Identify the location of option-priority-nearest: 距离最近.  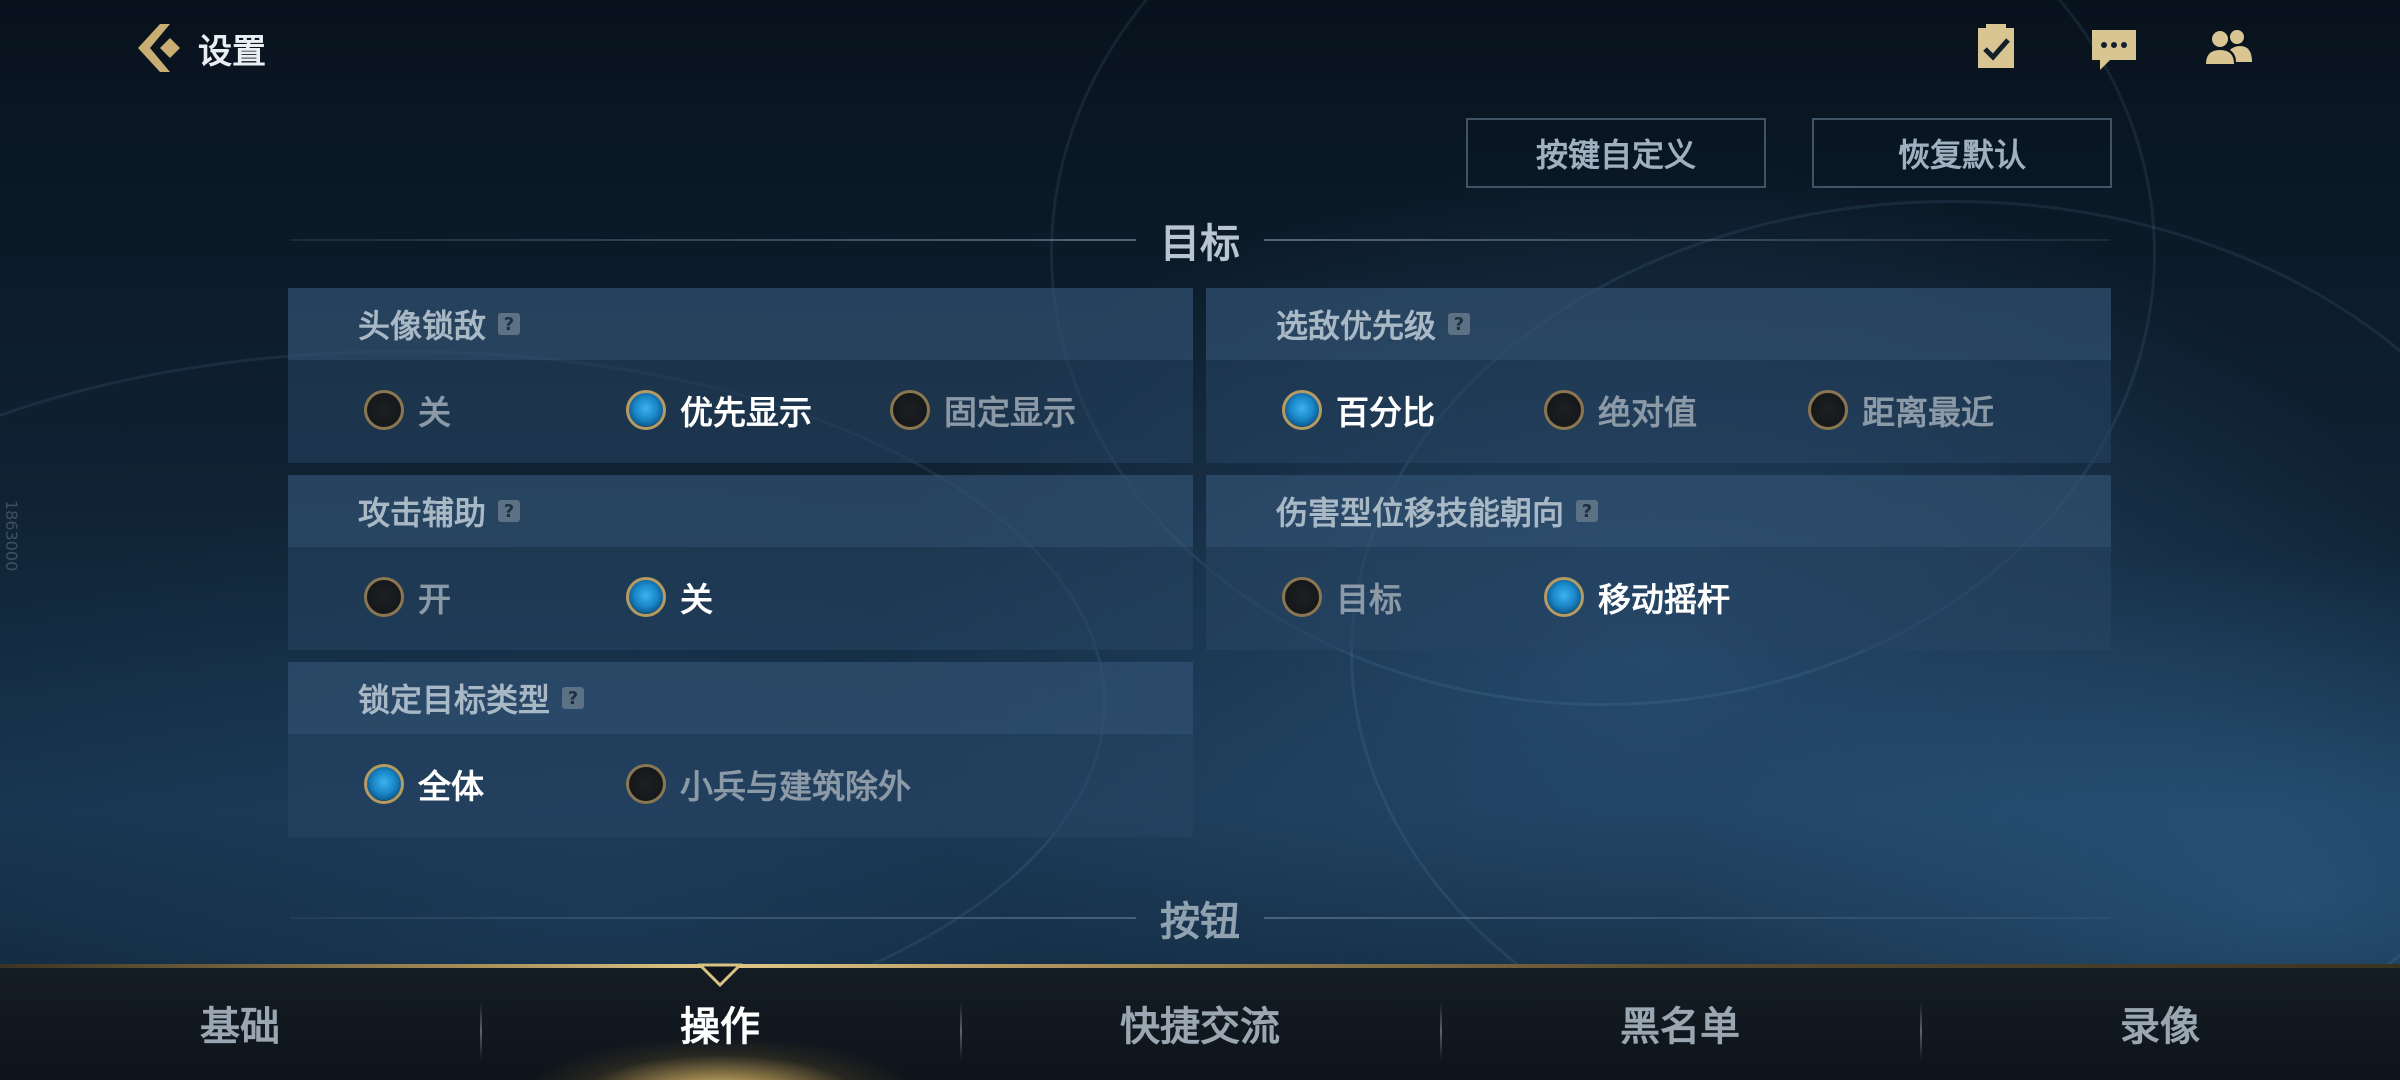
(1901, 410).